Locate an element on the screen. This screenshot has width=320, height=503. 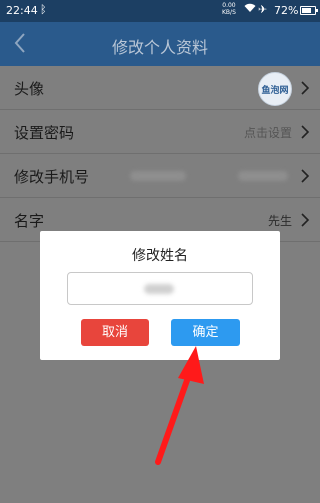
blurred-name-value is located at coordinates (159, 289).